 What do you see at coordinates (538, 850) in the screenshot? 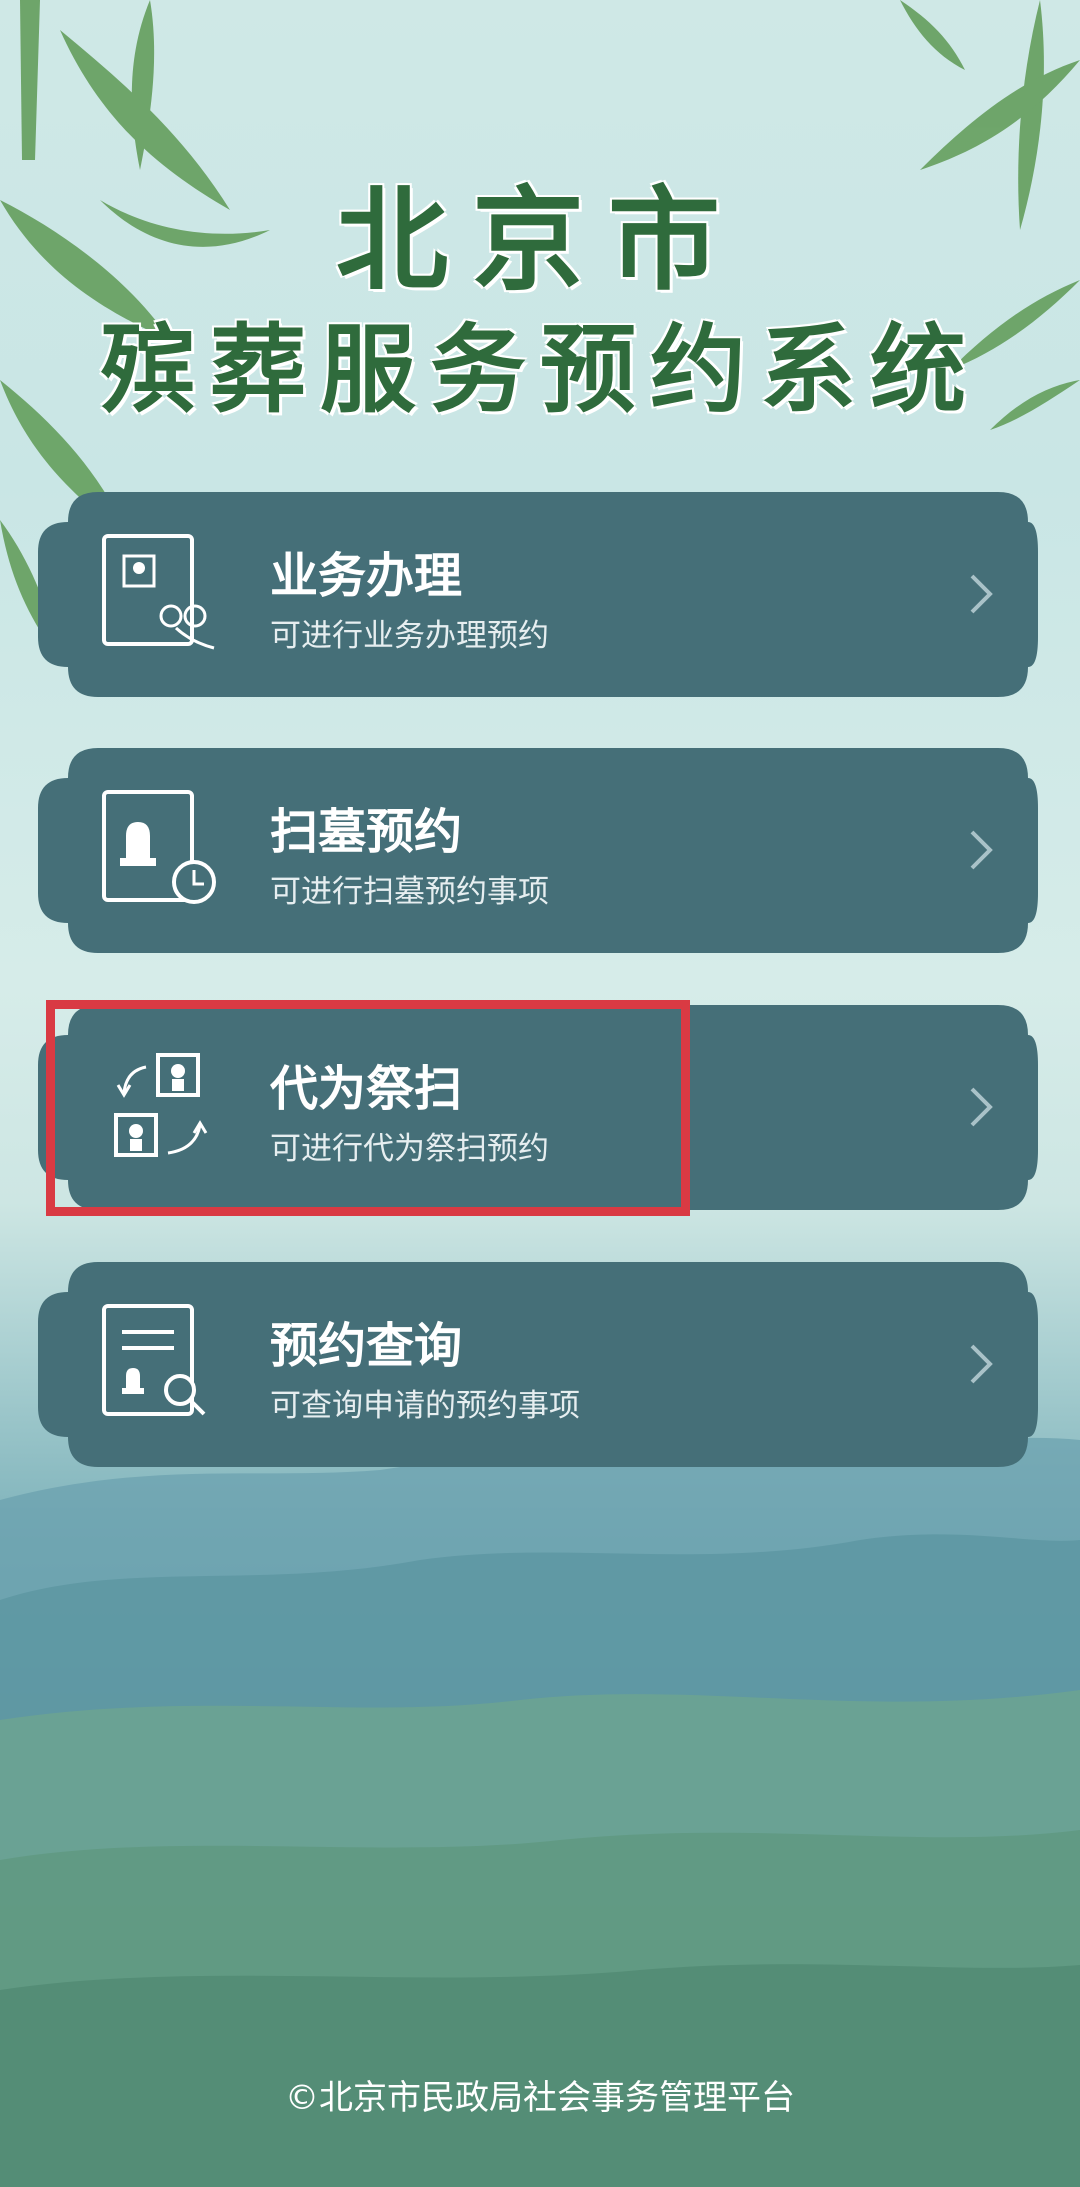
I see `menu-card-tomb-sweeping: 扫墓预约 可进行扫墓预约事项` at bounding box center [538, 850].